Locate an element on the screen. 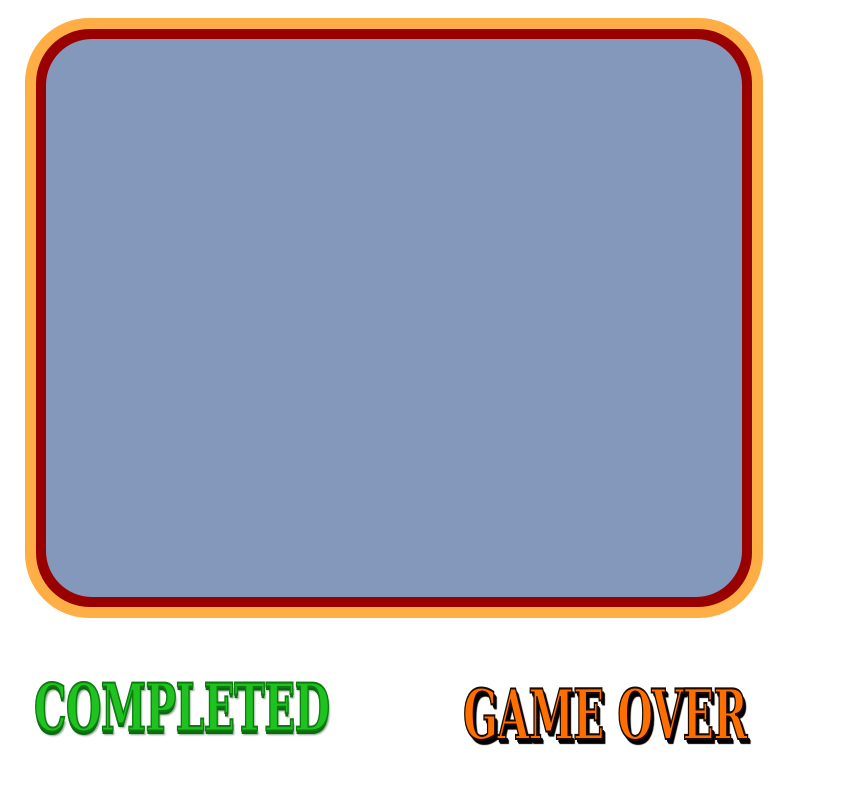 The image size is (850, 800). game-over-label: GAME OVER is located at coordinates (605, 714).